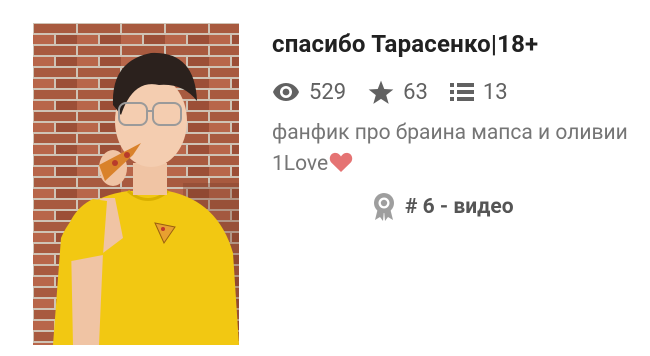  What do you see at coordinates (478, 92) in the screenshot?
I see `parts-stat: 13` at bounding box center [478, 92].